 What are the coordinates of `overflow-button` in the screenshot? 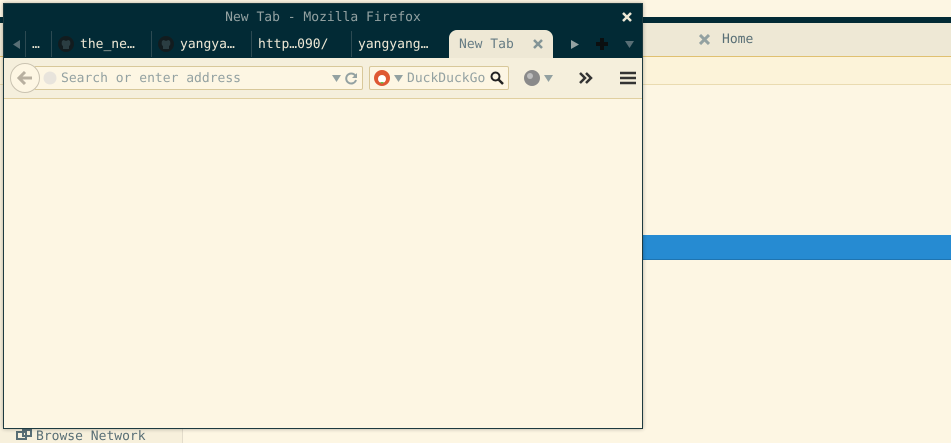 It's located at (586, 78).